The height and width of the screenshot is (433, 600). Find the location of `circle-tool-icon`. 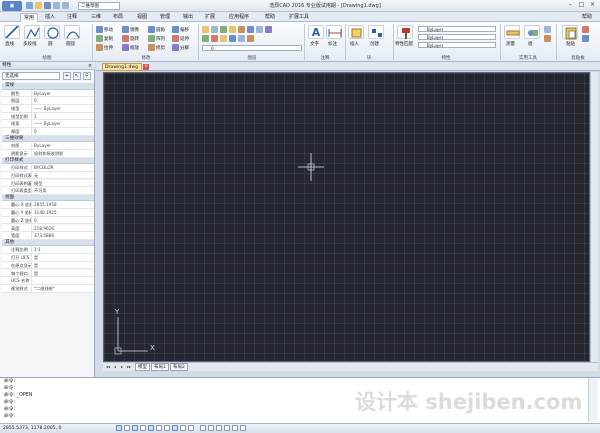

circle-tool-icon is located at coordinates (52, 32).